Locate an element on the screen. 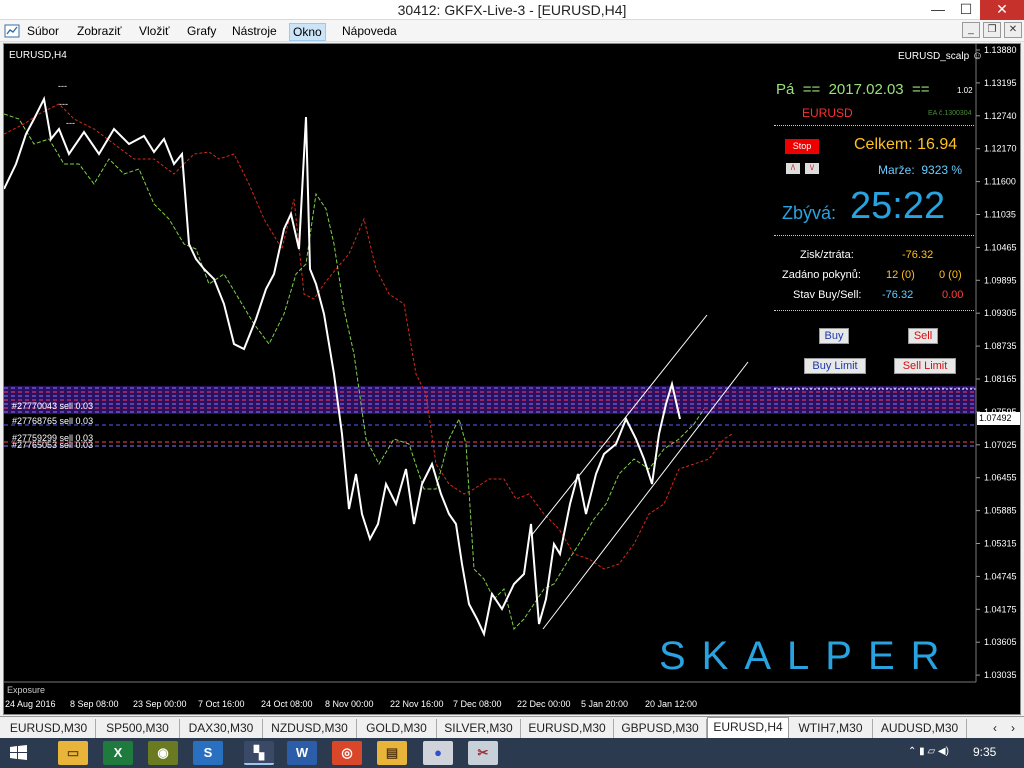 Image resolution: width=1024 pixels, height=768 pixels. time-tick-label: 7 Dec 08:00 is located at coordinates (477, 704).